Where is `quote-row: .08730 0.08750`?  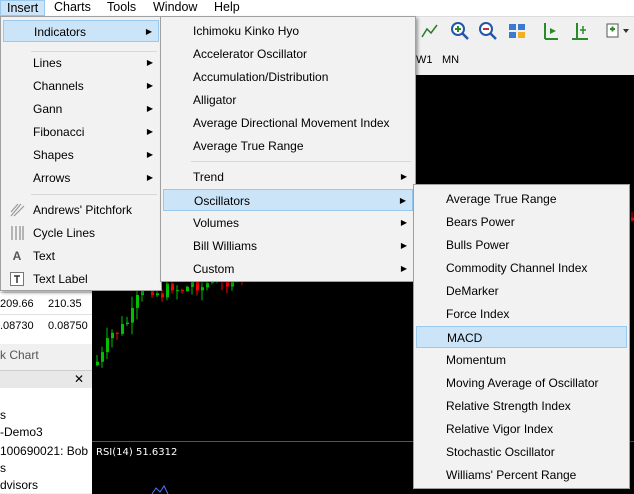 quote-row: .08730 0.08750 is located at coordinates (46, 325).